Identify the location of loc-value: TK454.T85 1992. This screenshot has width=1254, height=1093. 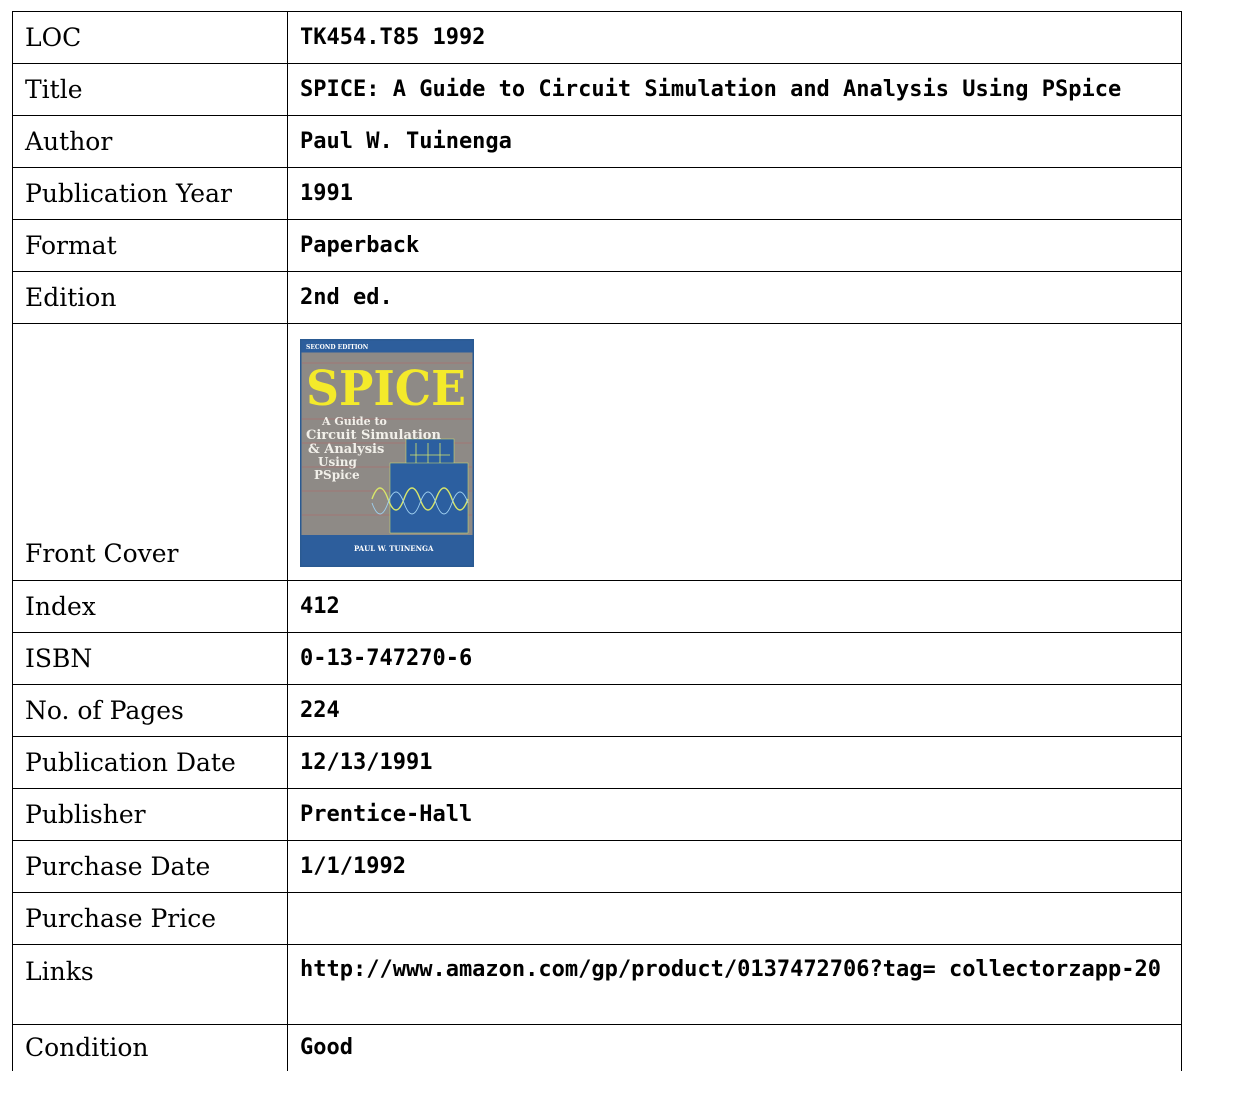
(734, 37).